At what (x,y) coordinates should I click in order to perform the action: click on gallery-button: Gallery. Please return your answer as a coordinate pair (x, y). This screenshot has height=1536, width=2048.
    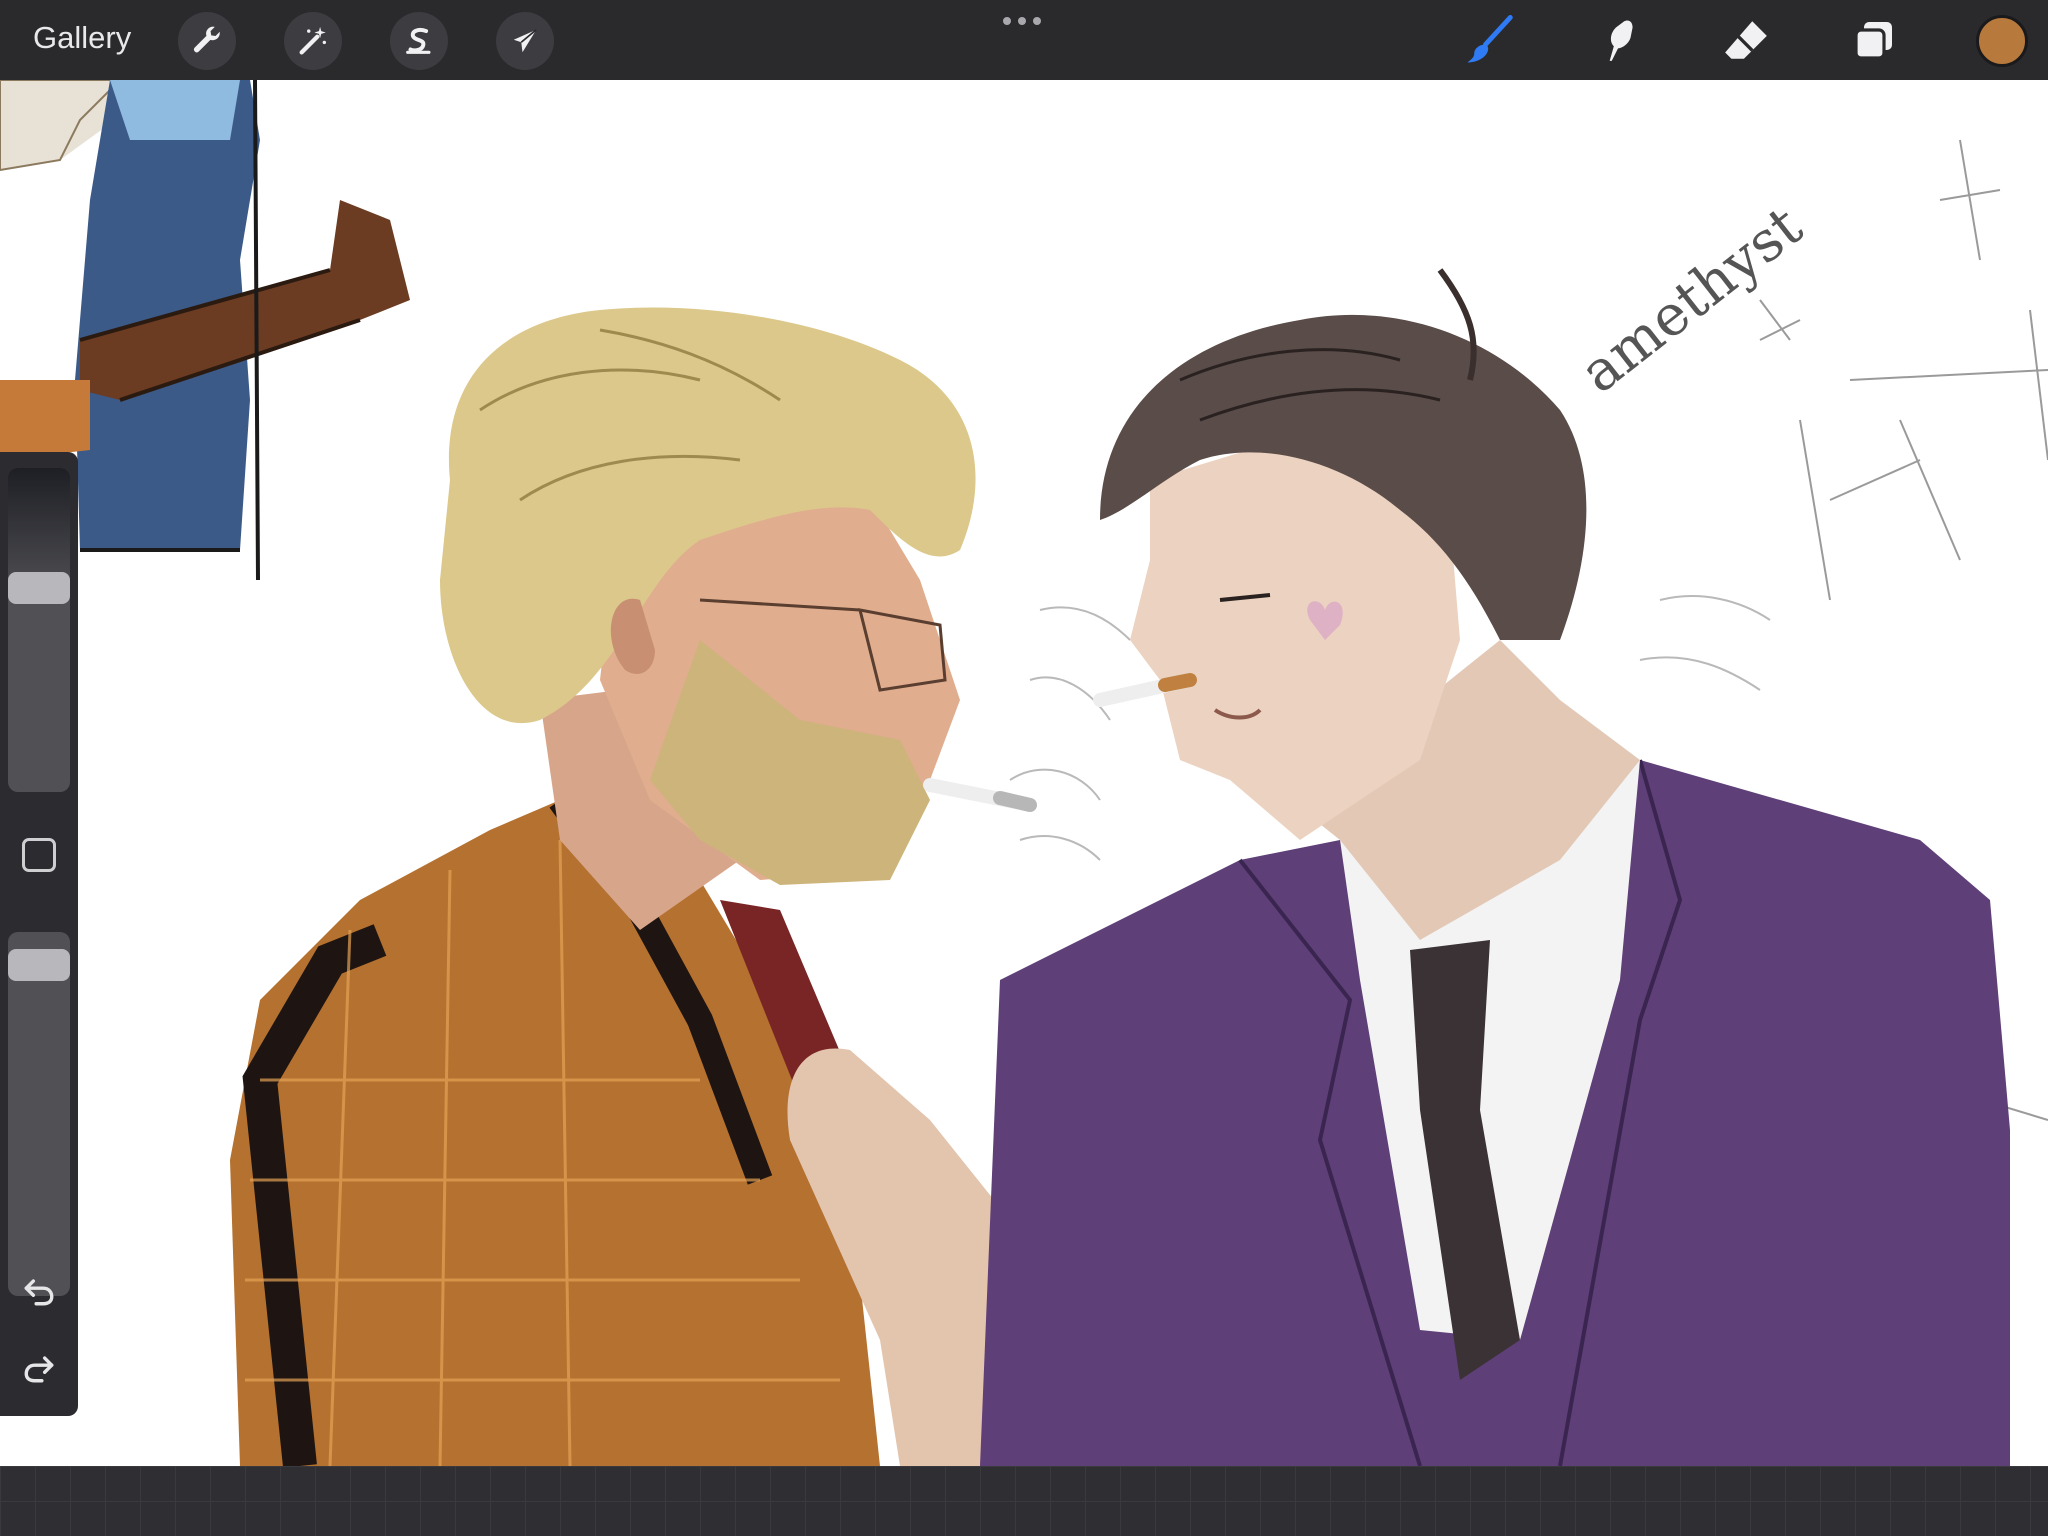
    Looking at the image, I should click on (82, 38).